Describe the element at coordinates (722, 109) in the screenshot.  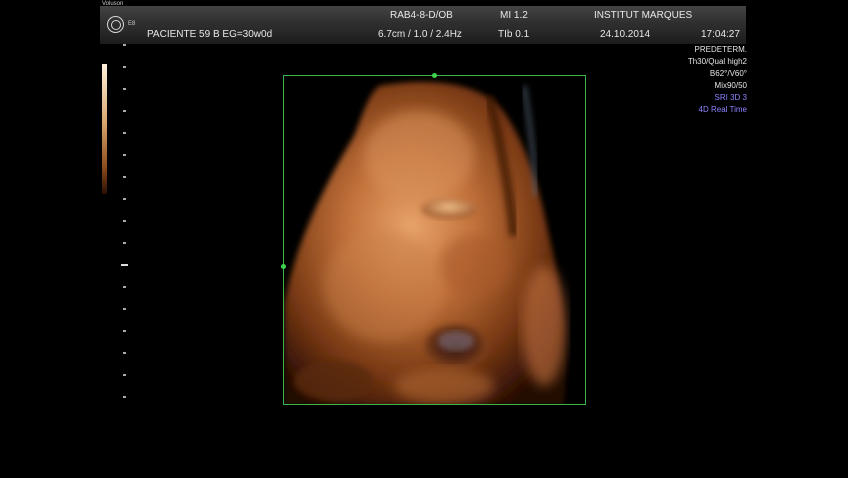
I see `param-mode: 4D Real Time` at that location.